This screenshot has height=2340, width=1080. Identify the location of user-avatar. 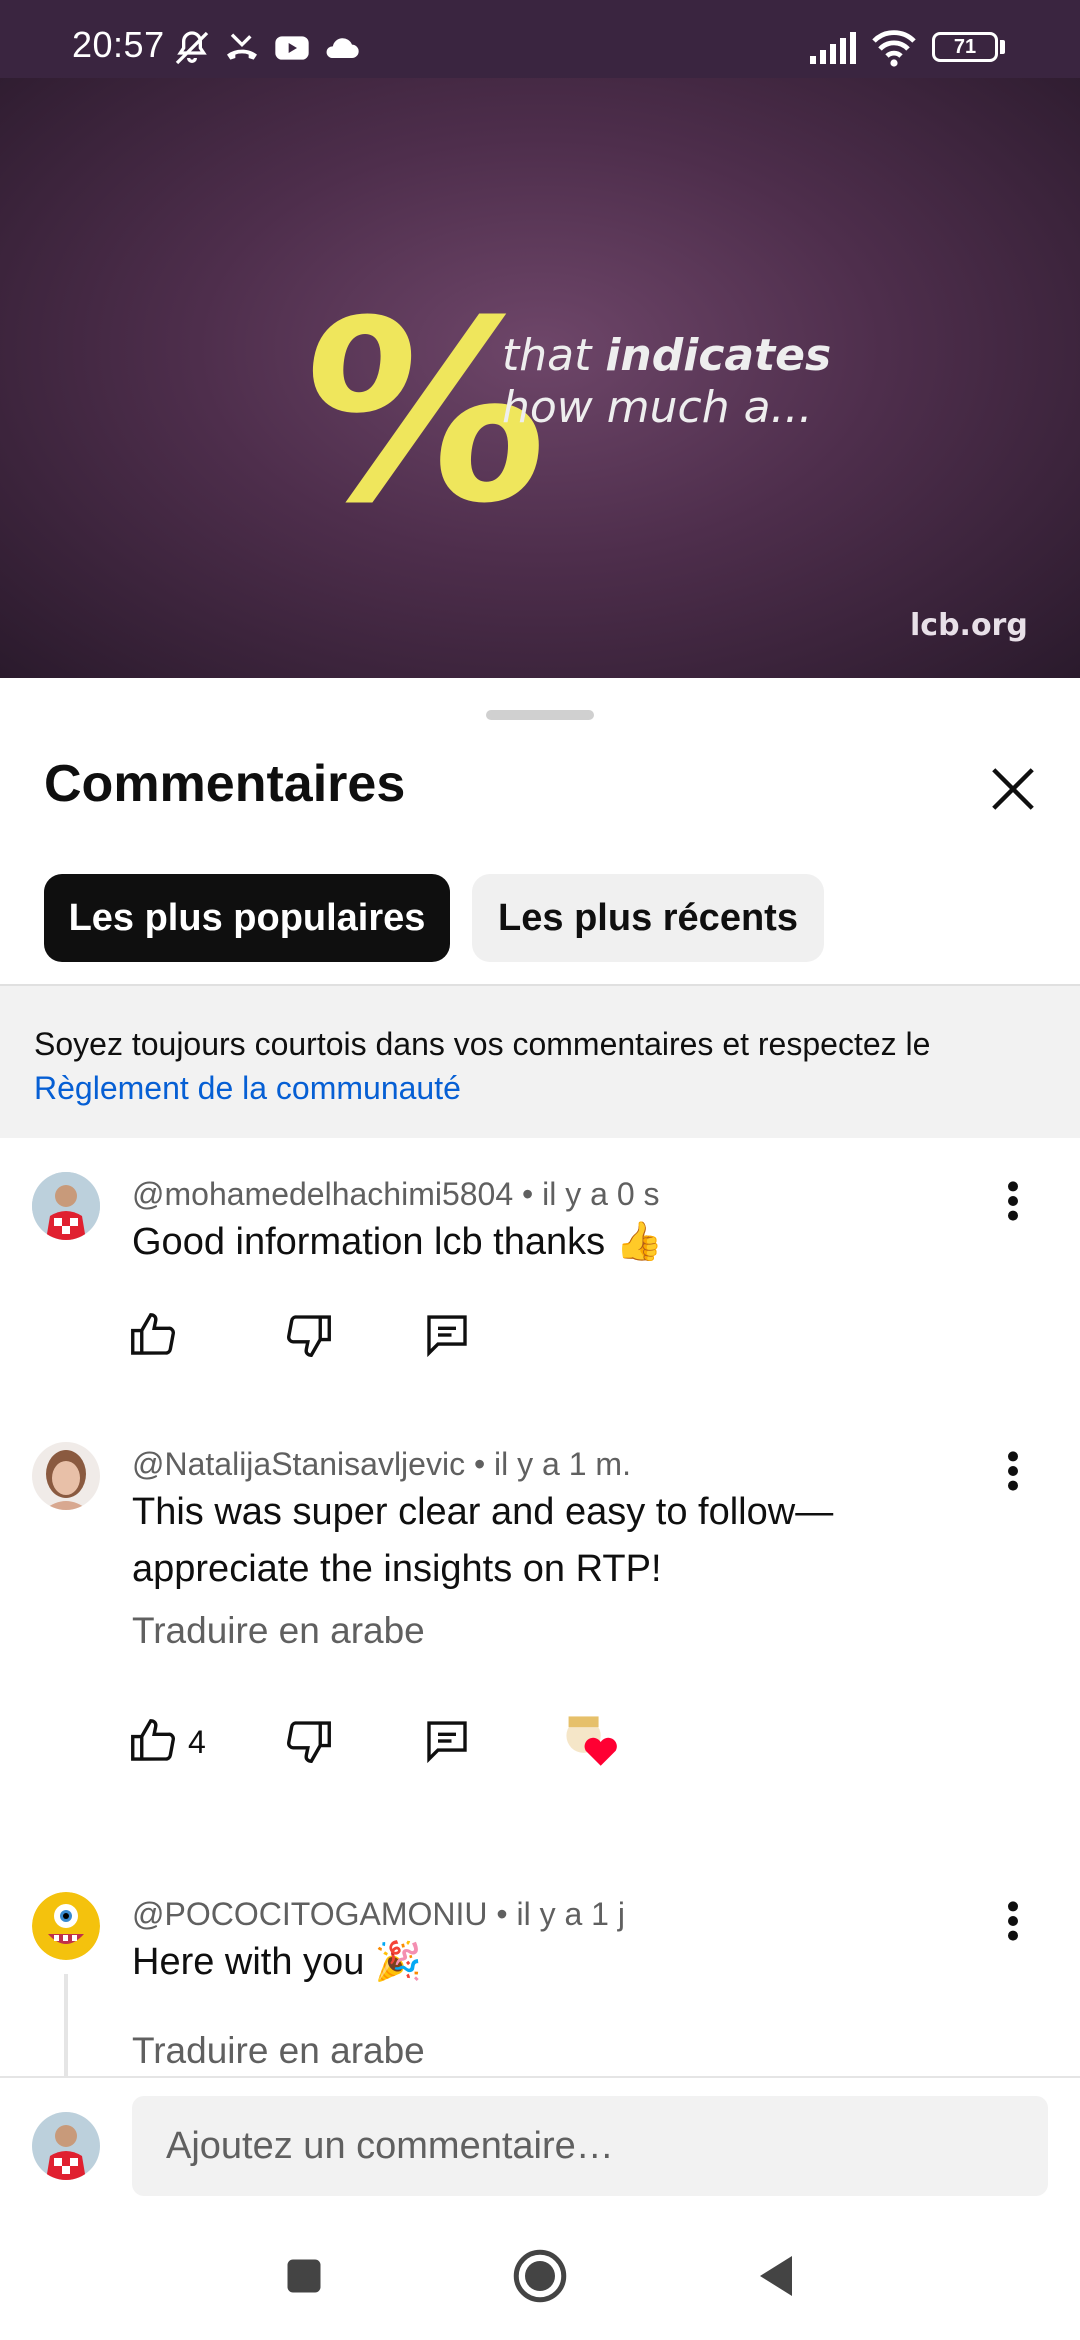
(66, 2146).